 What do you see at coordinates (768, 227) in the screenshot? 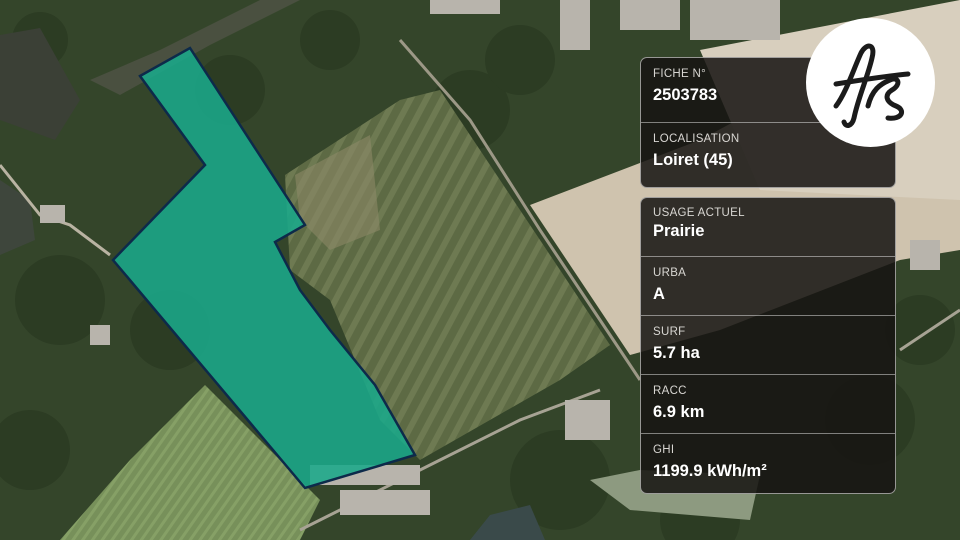
I see `info-row-usage-actuel: USAGE ACTUEL Prairie` at bounding box center [768, 227].